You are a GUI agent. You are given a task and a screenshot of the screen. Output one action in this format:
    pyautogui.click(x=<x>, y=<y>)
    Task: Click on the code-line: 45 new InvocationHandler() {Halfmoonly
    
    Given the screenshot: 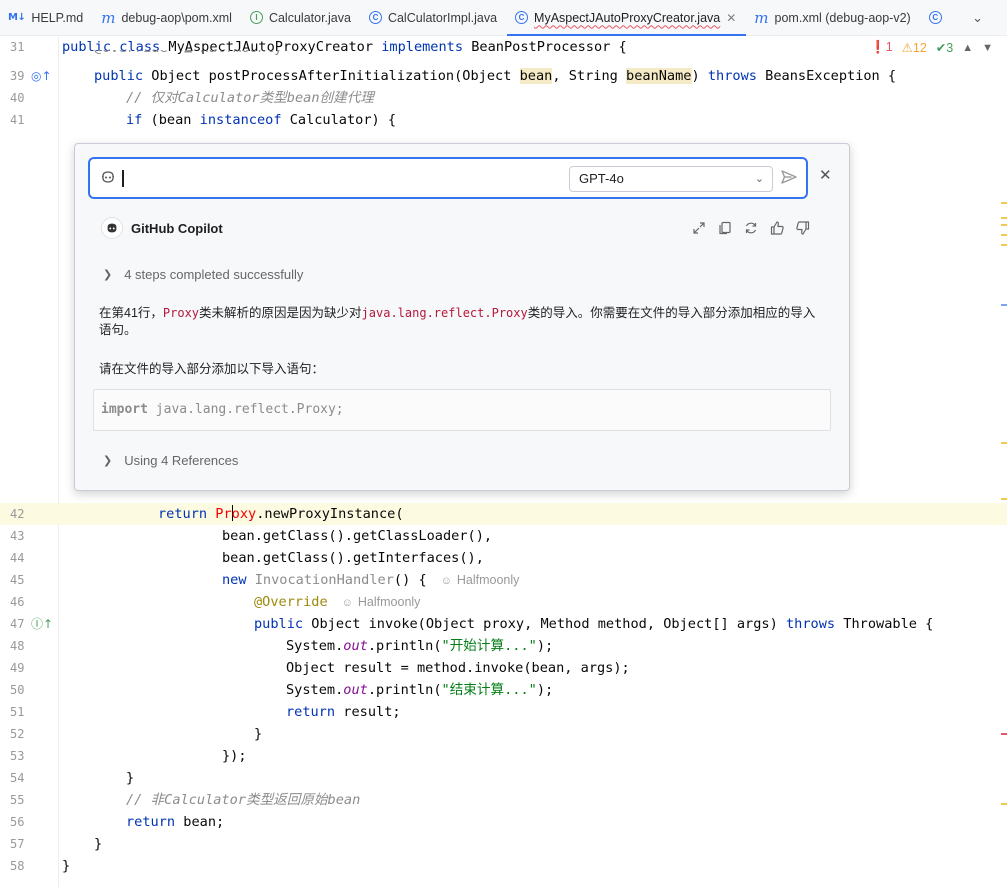 What is the action you would take?
    pyautogui.click(x=503, y=580)
    